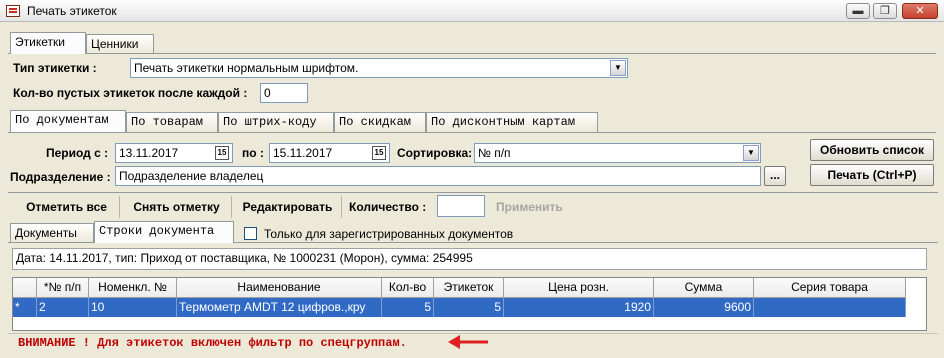  Describe the element at coordinates (77, 153) in the screenshot. I see `period-from-label: Период с :` at that location.